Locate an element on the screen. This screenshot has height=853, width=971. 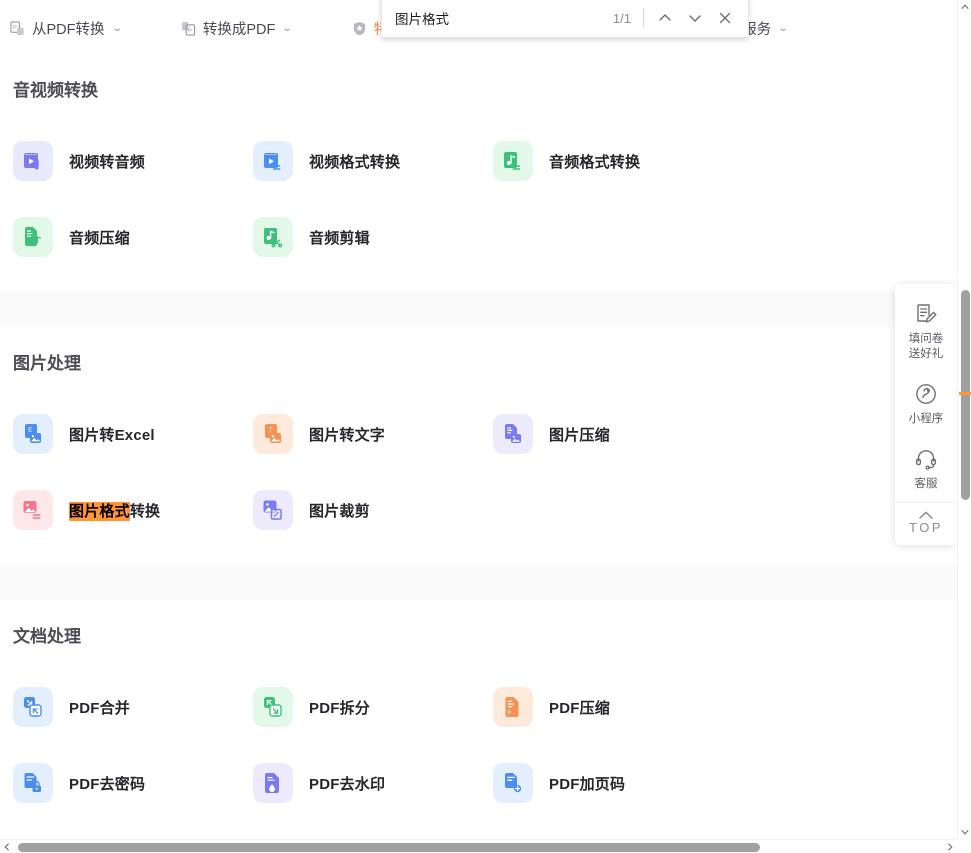
tool-video-format-convert: 视频格式转换 is located at coordinates (360, 161).